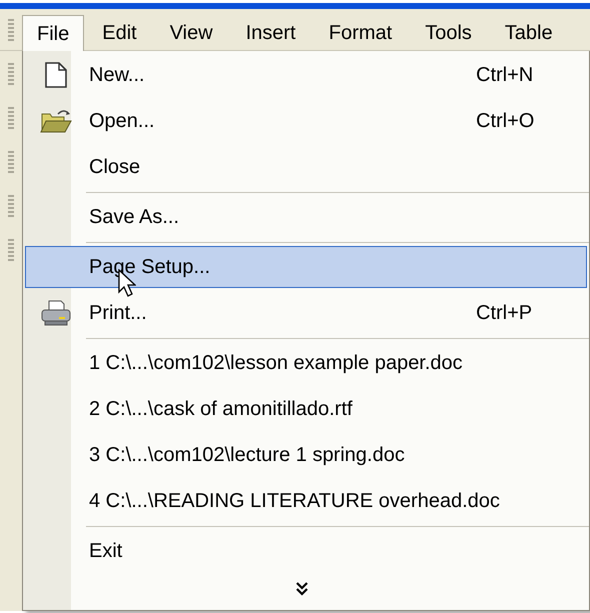 This screenshot has width=590, height=613. Describe the element at coordinates (506, 121) in the screenshot. I see `shortcut-text: Ctrl+O` at that location.